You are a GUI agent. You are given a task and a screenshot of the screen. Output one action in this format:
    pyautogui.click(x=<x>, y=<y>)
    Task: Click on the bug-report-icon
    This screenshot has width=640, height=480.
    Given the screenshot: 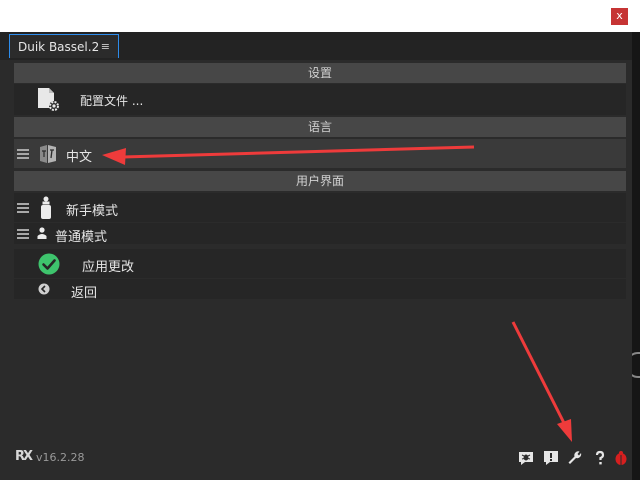 What is the action you would take?
    pyautogui.click(x=526, y=458)
    